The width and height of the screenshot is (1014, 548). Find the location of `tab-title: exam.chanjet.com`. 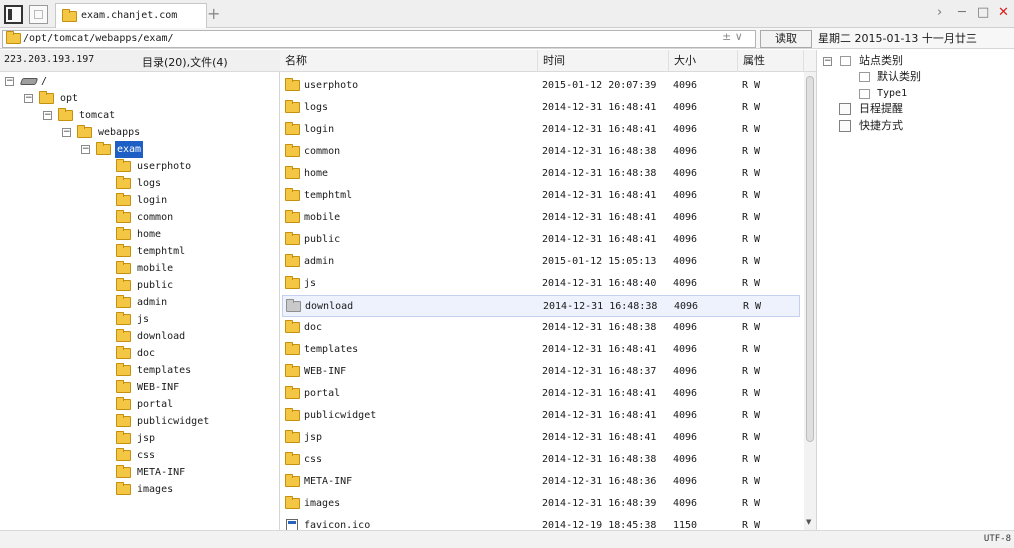

tab-title: exam.chanjet.com is located at coordinates (129, 15).